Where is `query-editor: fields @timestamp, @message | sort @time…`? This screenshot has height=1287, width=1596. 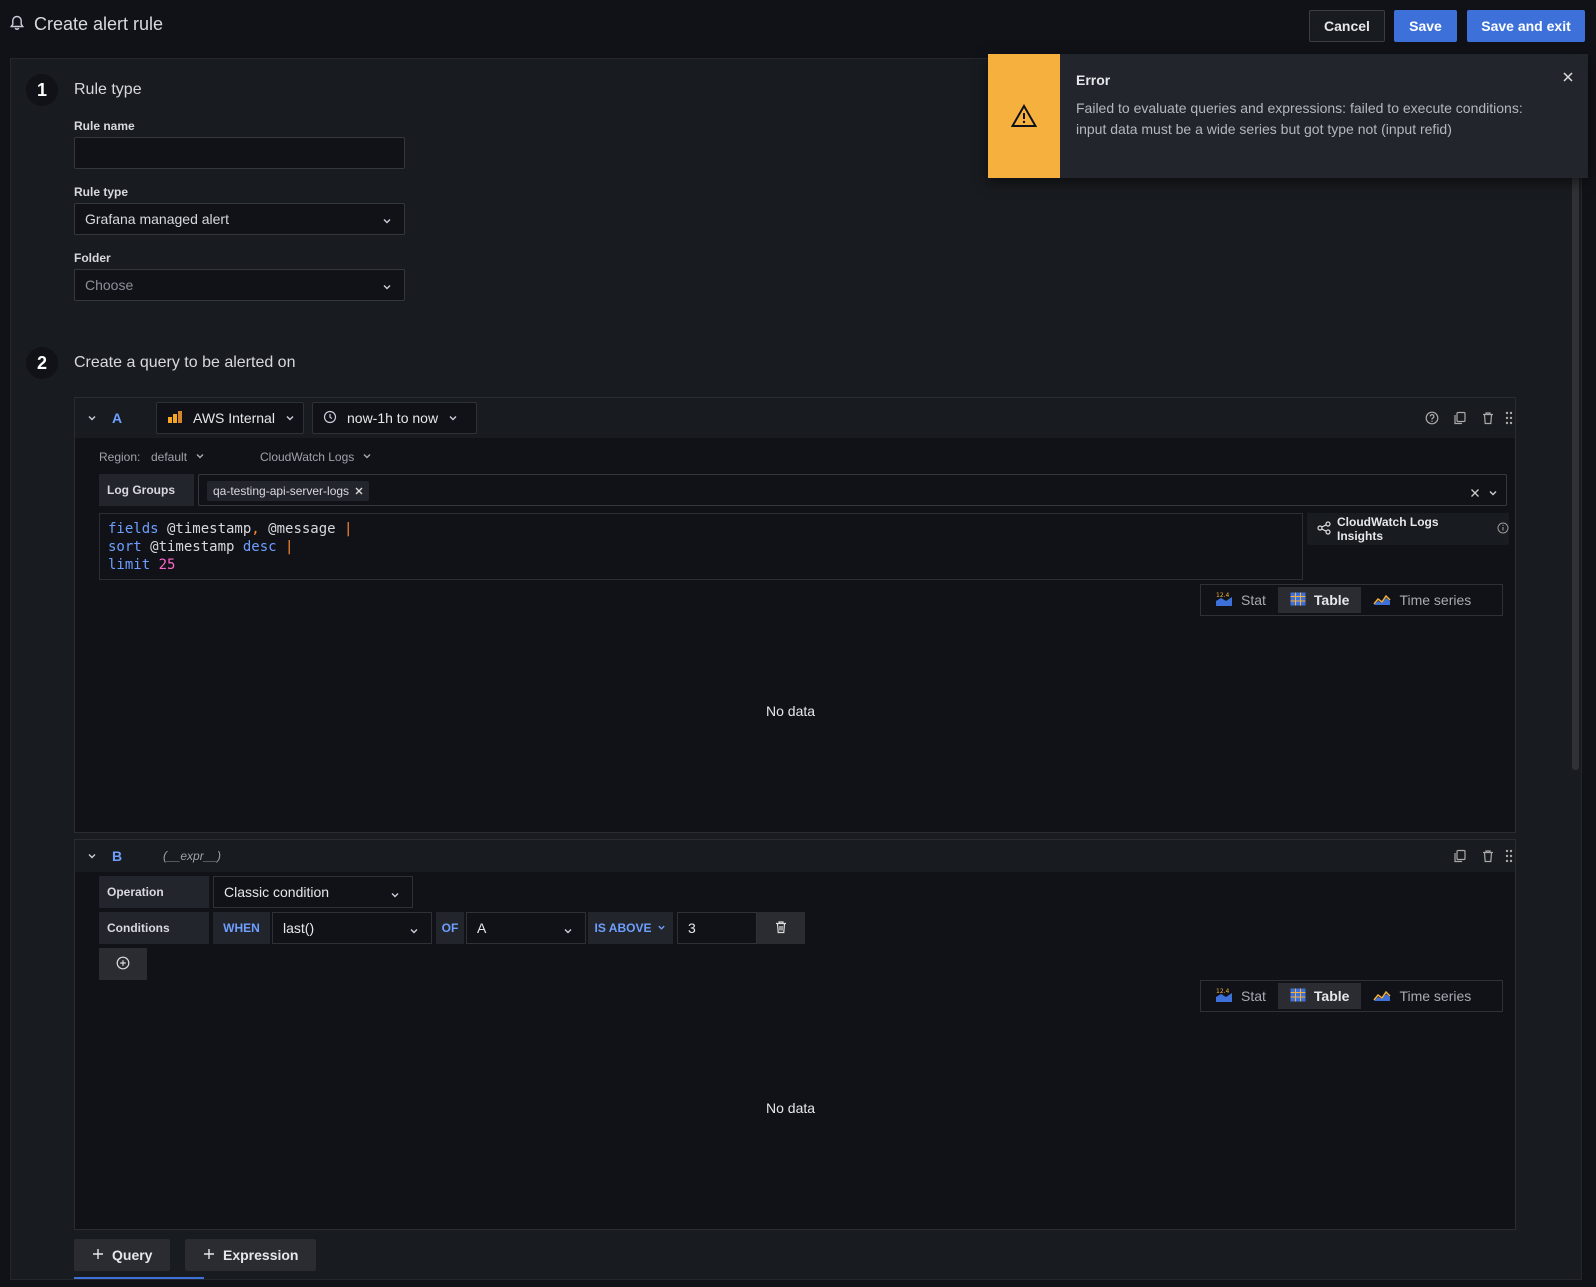
query-editor: fields @timestamp, @message | sort @time… is located at coordinates (701, 546).